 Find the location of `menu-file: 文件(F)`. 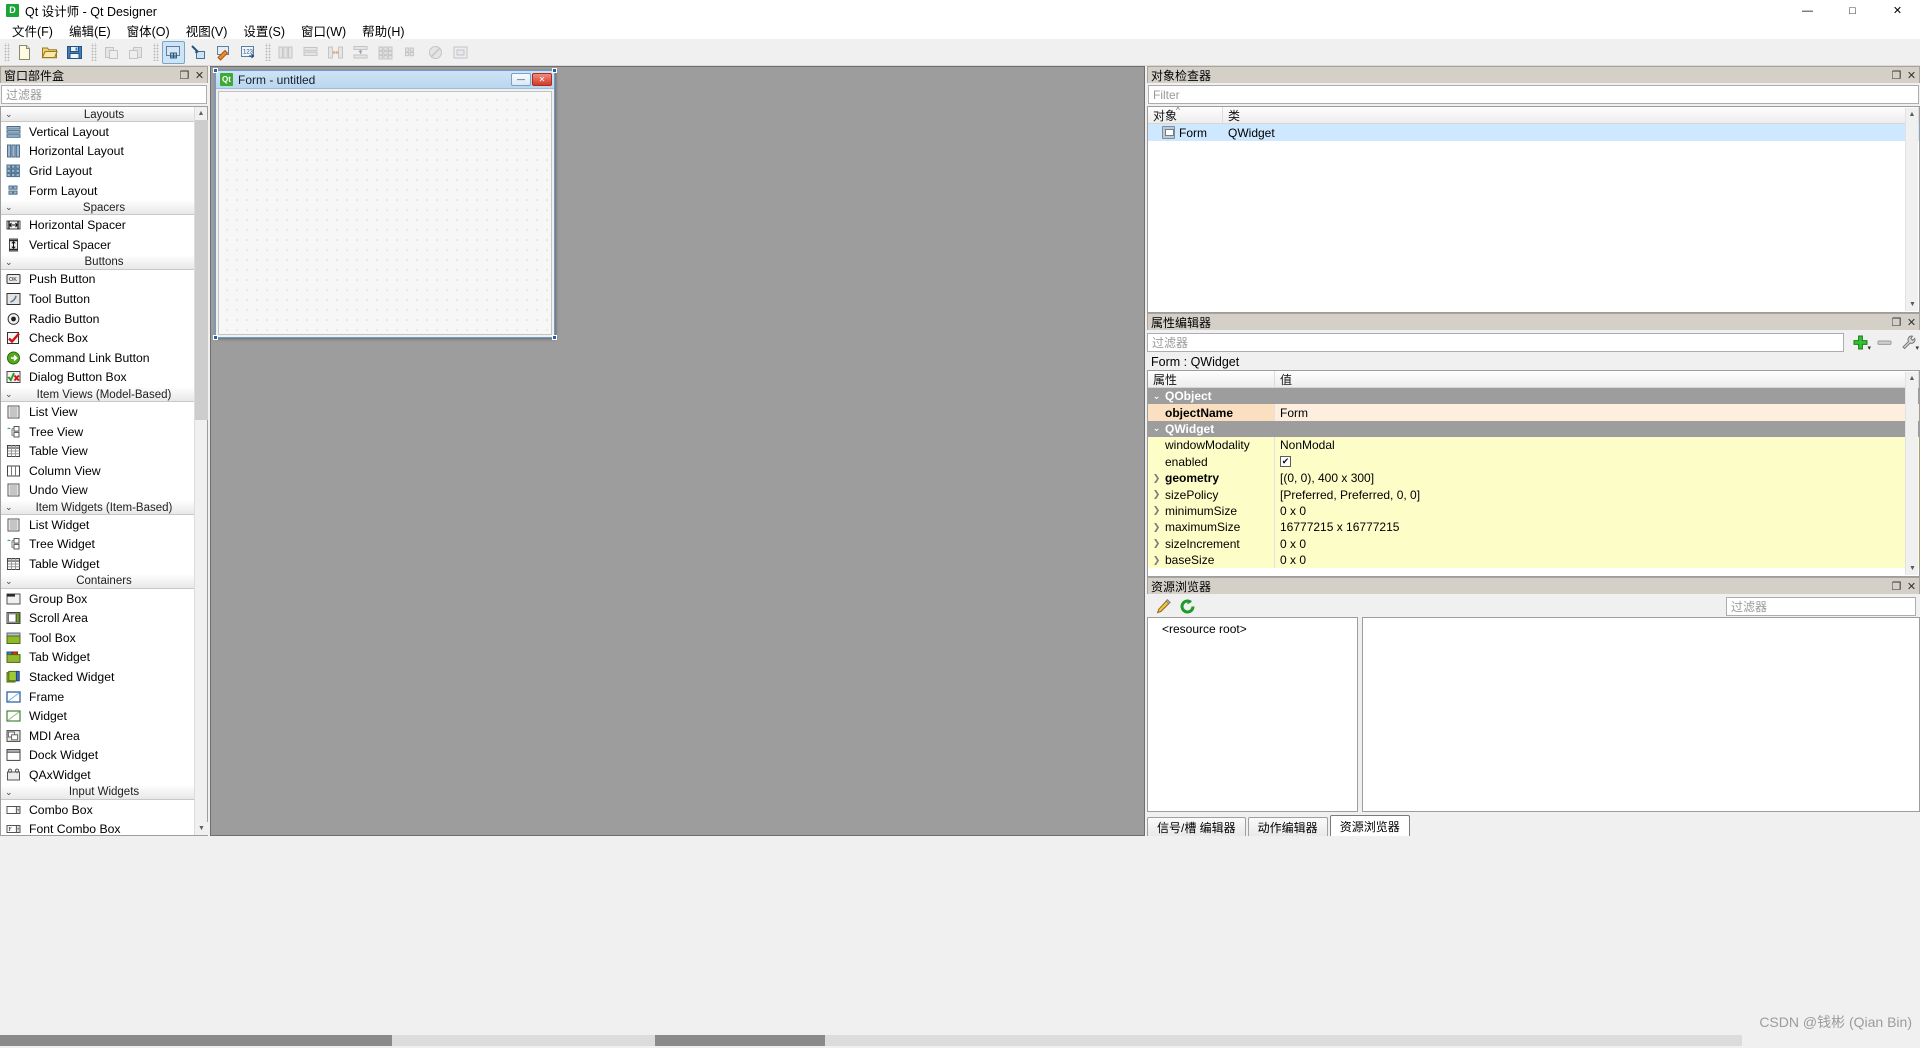

menu-file: 文件(F) is located at coordinates (32, 30).